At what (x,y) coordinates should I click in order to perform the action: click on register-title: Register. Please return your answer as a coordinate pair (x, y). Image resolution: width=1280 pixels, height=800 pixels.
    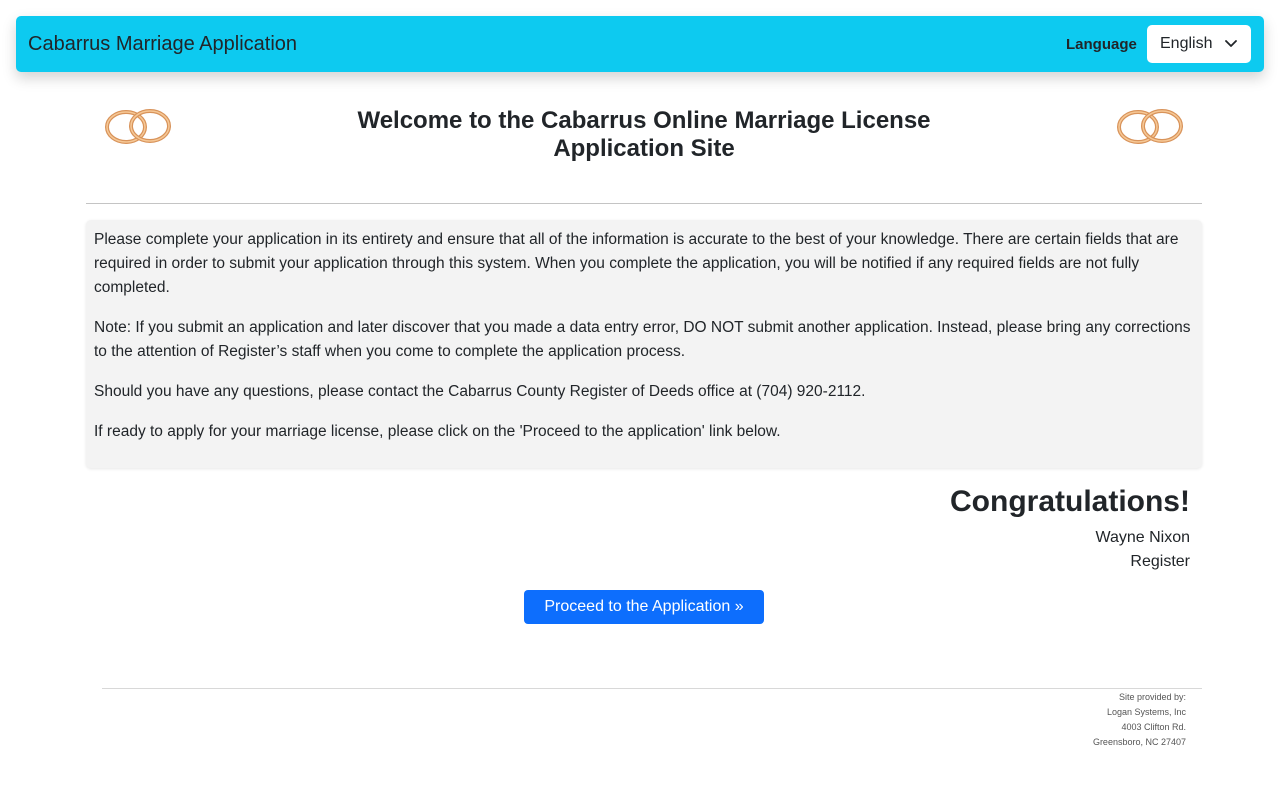
    Looking at the image, I should click on (1160, 561).